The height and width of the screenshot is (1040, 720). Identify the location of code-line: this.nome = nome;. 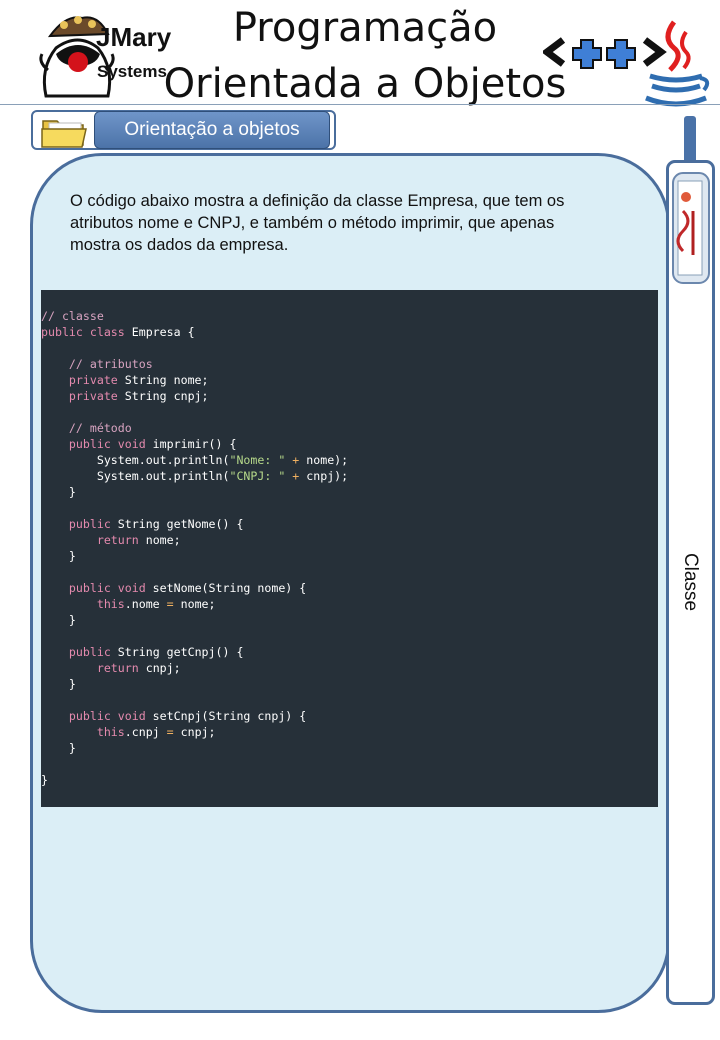
(349, 604).